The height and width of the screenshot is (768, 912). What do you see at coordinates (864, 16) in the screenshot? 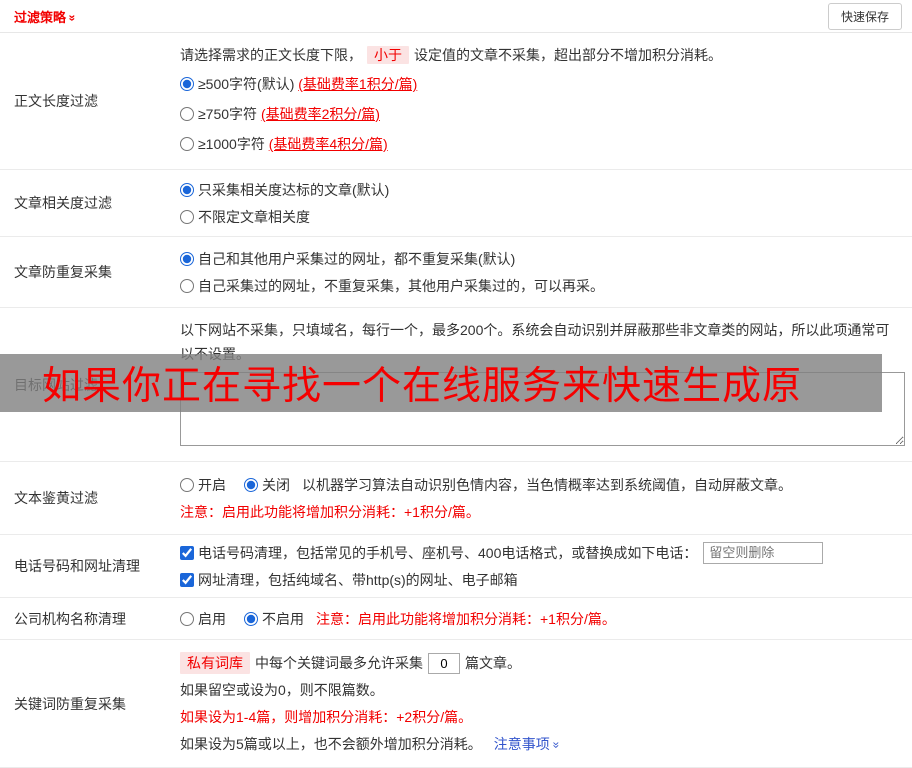
I see `quick-save-button: 快速保存` at bounding box center [864, 16].